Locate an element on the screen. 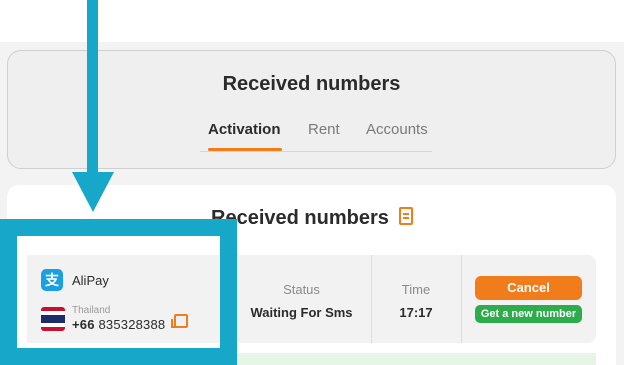 This screenshot has width=624, height=365. status-value: Waiting For Sms is located at coordinates (301, 312).